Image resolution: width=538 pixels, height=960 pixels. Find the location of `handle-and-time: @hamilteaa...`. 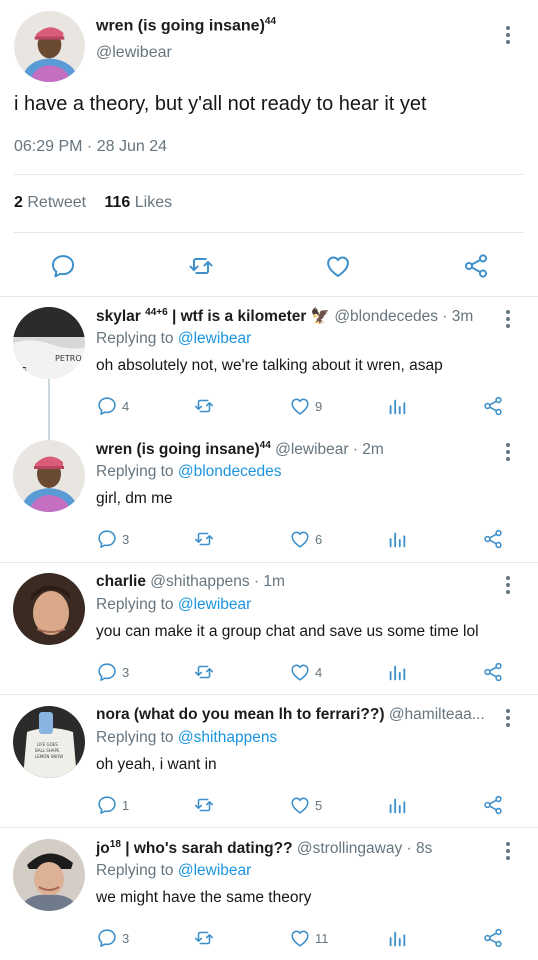

handle-and-time: @hamilteaa... is located at coordinates (436, 714).